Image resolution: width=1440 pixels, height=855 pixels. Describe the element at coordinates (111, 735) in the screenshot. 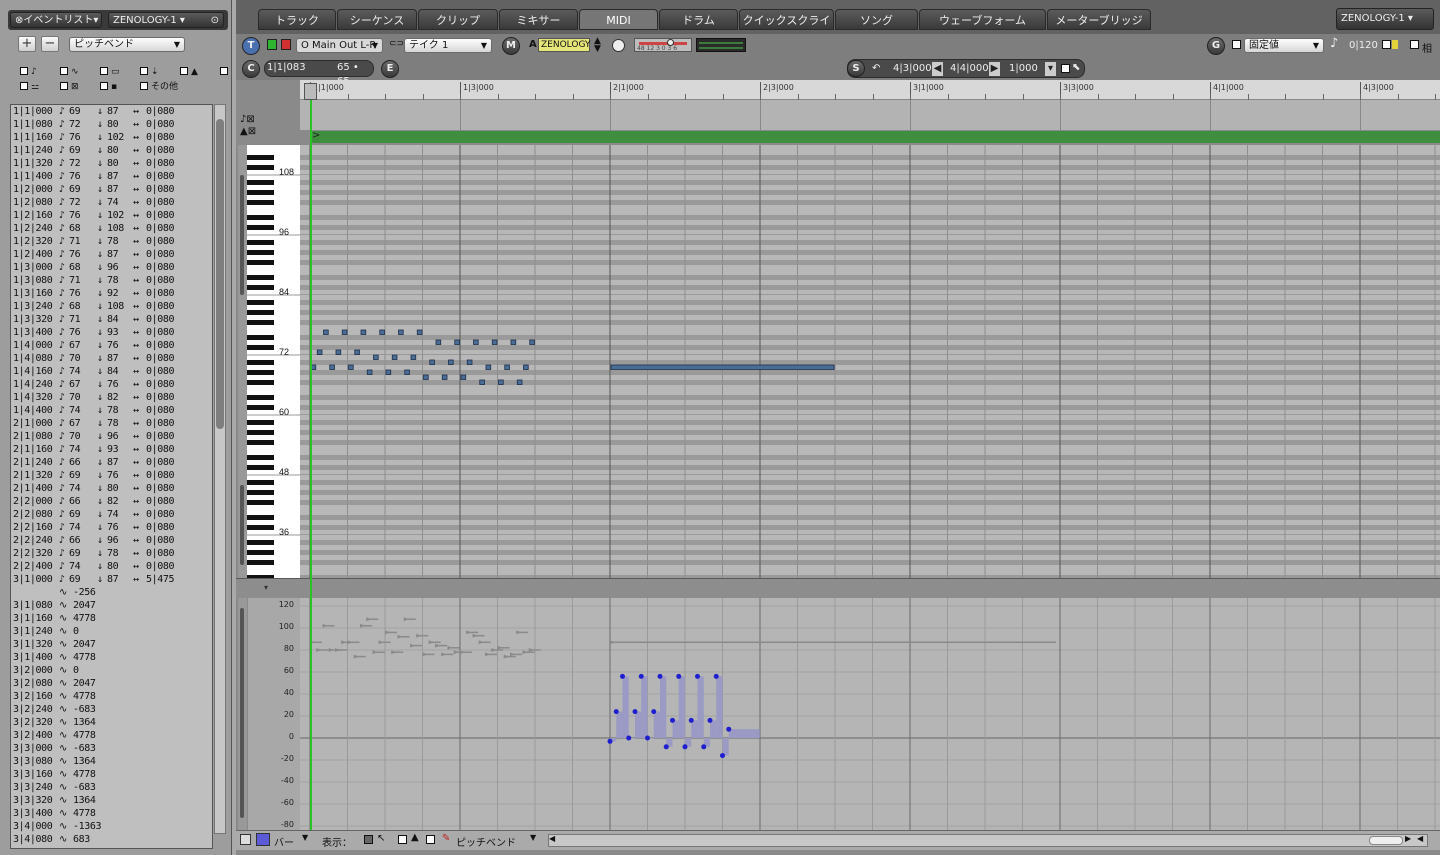

I see `event-row: 3|2|400 ∿ 4778` at that location.